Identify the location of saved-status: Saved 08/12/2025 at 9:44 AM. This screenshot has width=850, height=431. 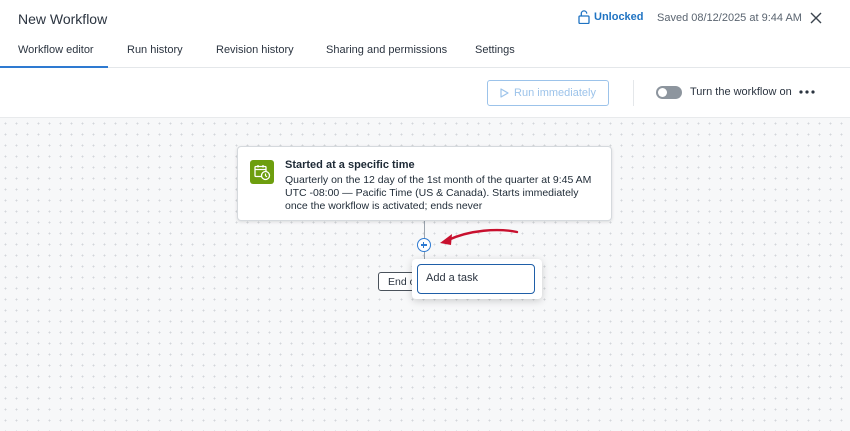
(729, 18).